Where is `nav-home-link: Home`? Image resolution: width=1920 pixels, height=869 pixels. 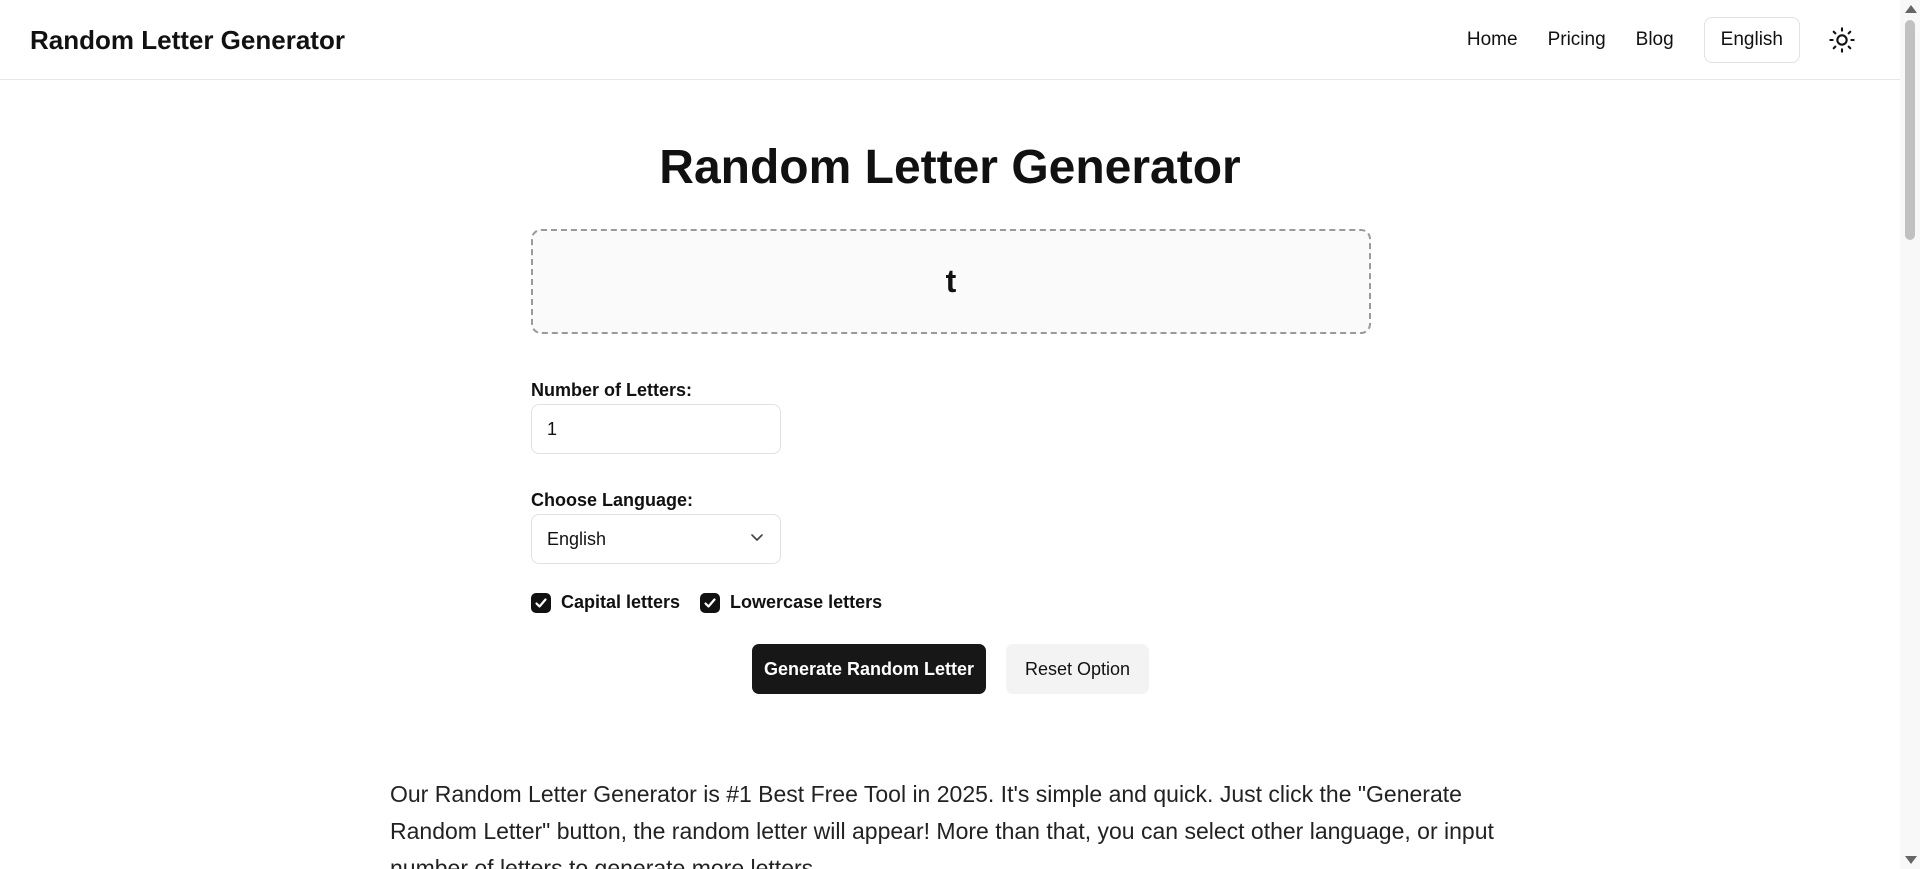 nav-home-link: Home is located at coordinates (1492, 40).